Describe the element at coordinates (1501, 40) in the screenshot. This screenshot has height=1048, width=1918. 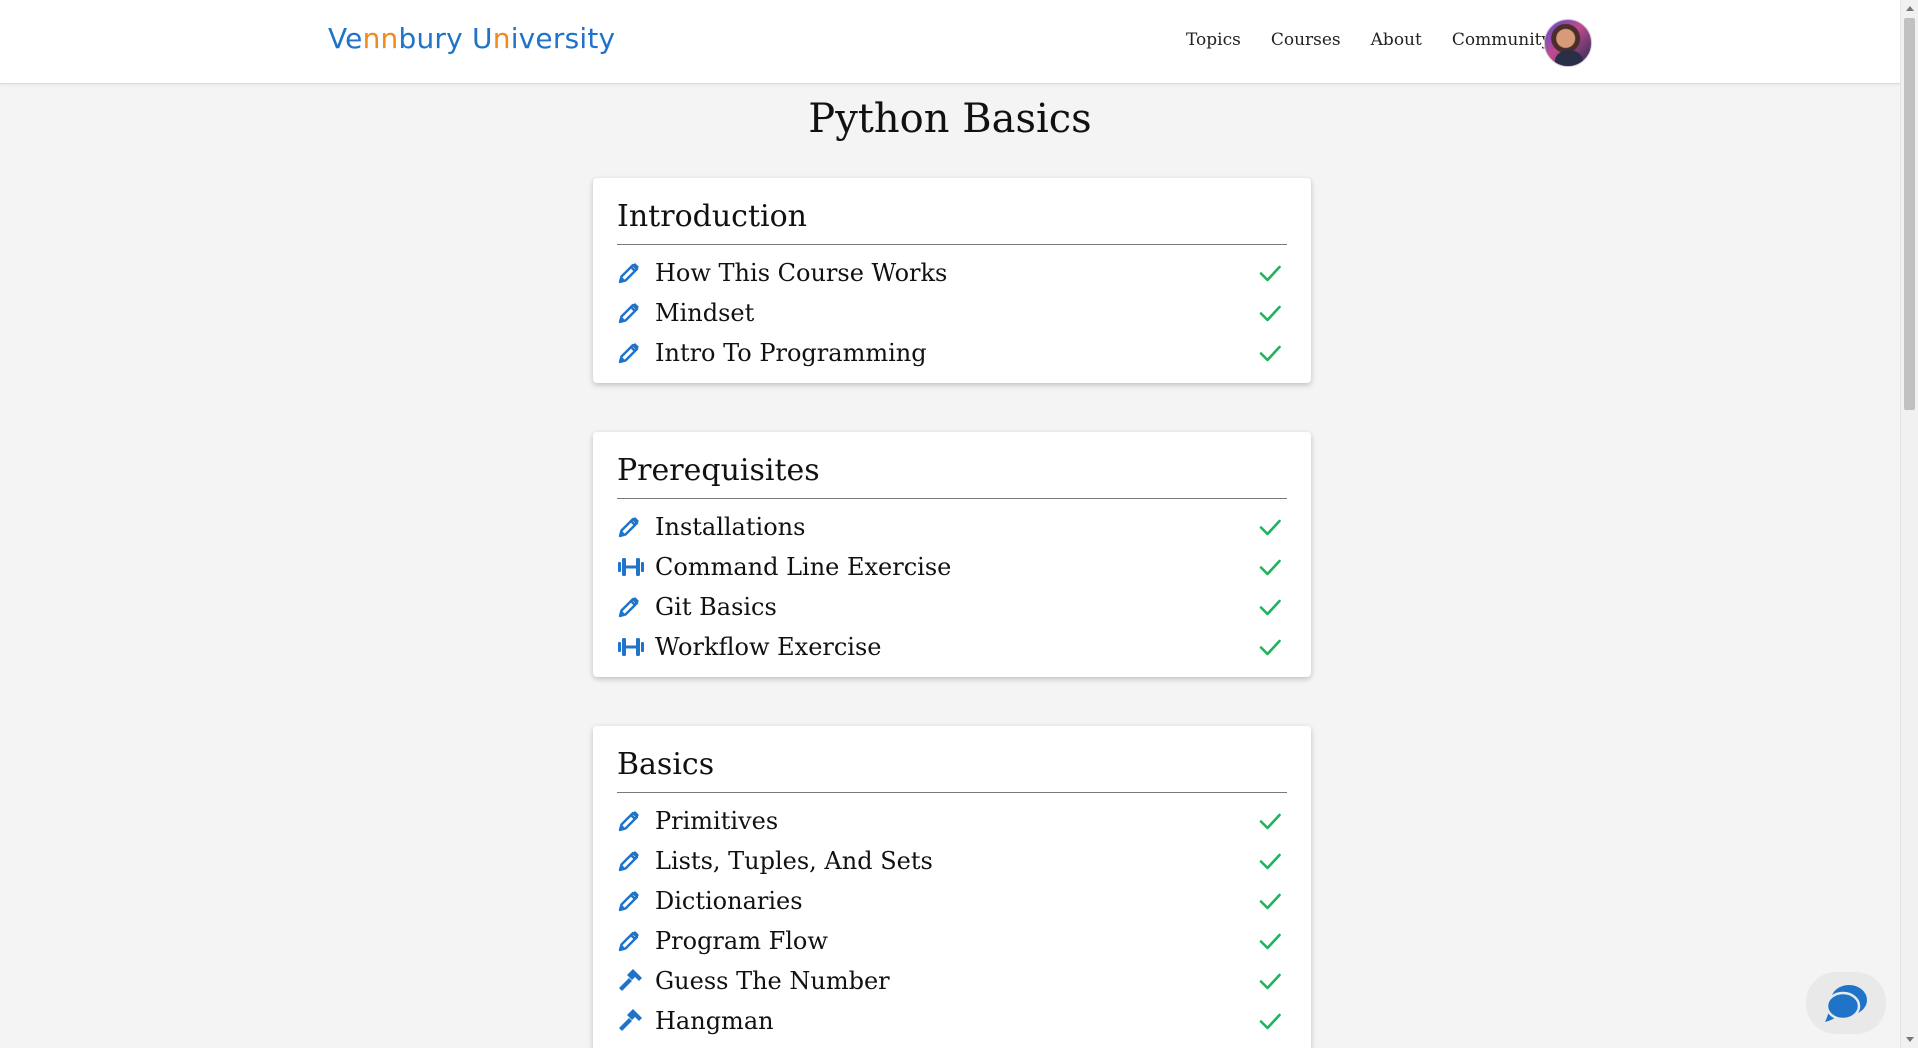
I see `nav-community-link: Community` at that location.